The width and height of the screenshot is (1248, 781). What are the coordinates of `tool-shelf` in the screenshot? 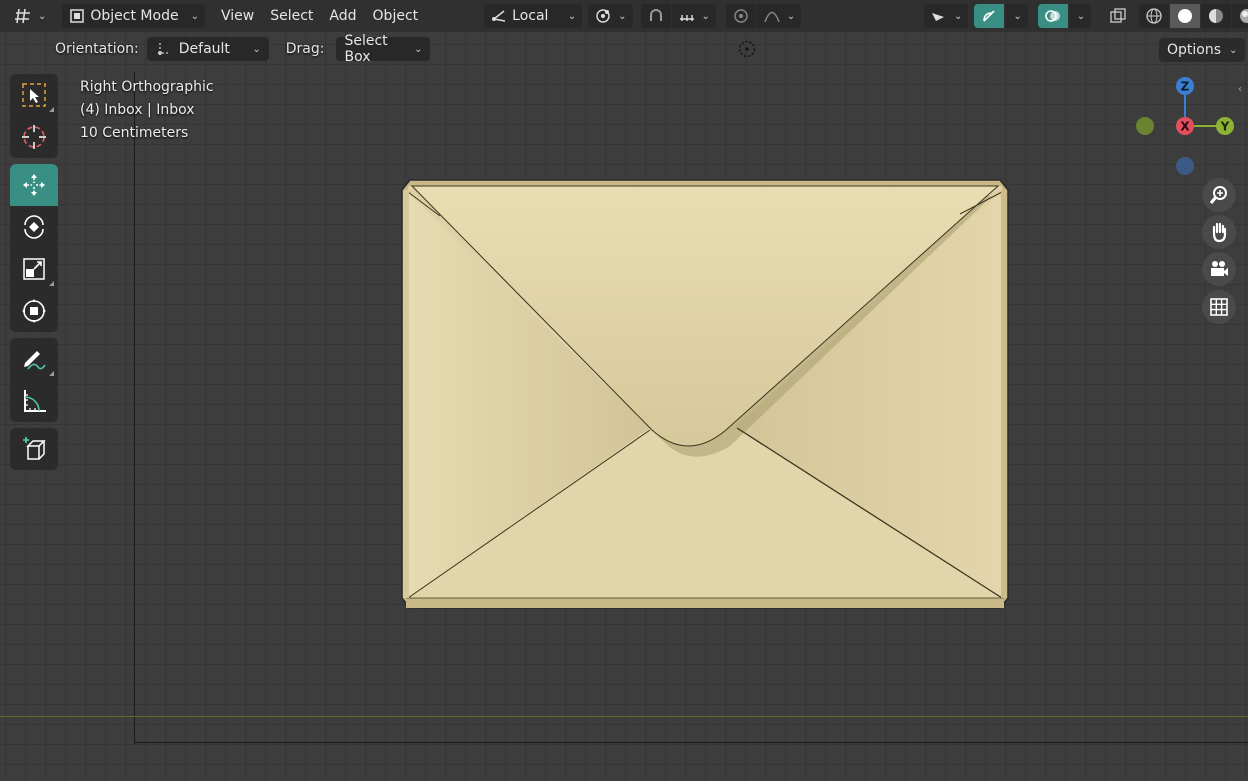 It's located at (34, 275).